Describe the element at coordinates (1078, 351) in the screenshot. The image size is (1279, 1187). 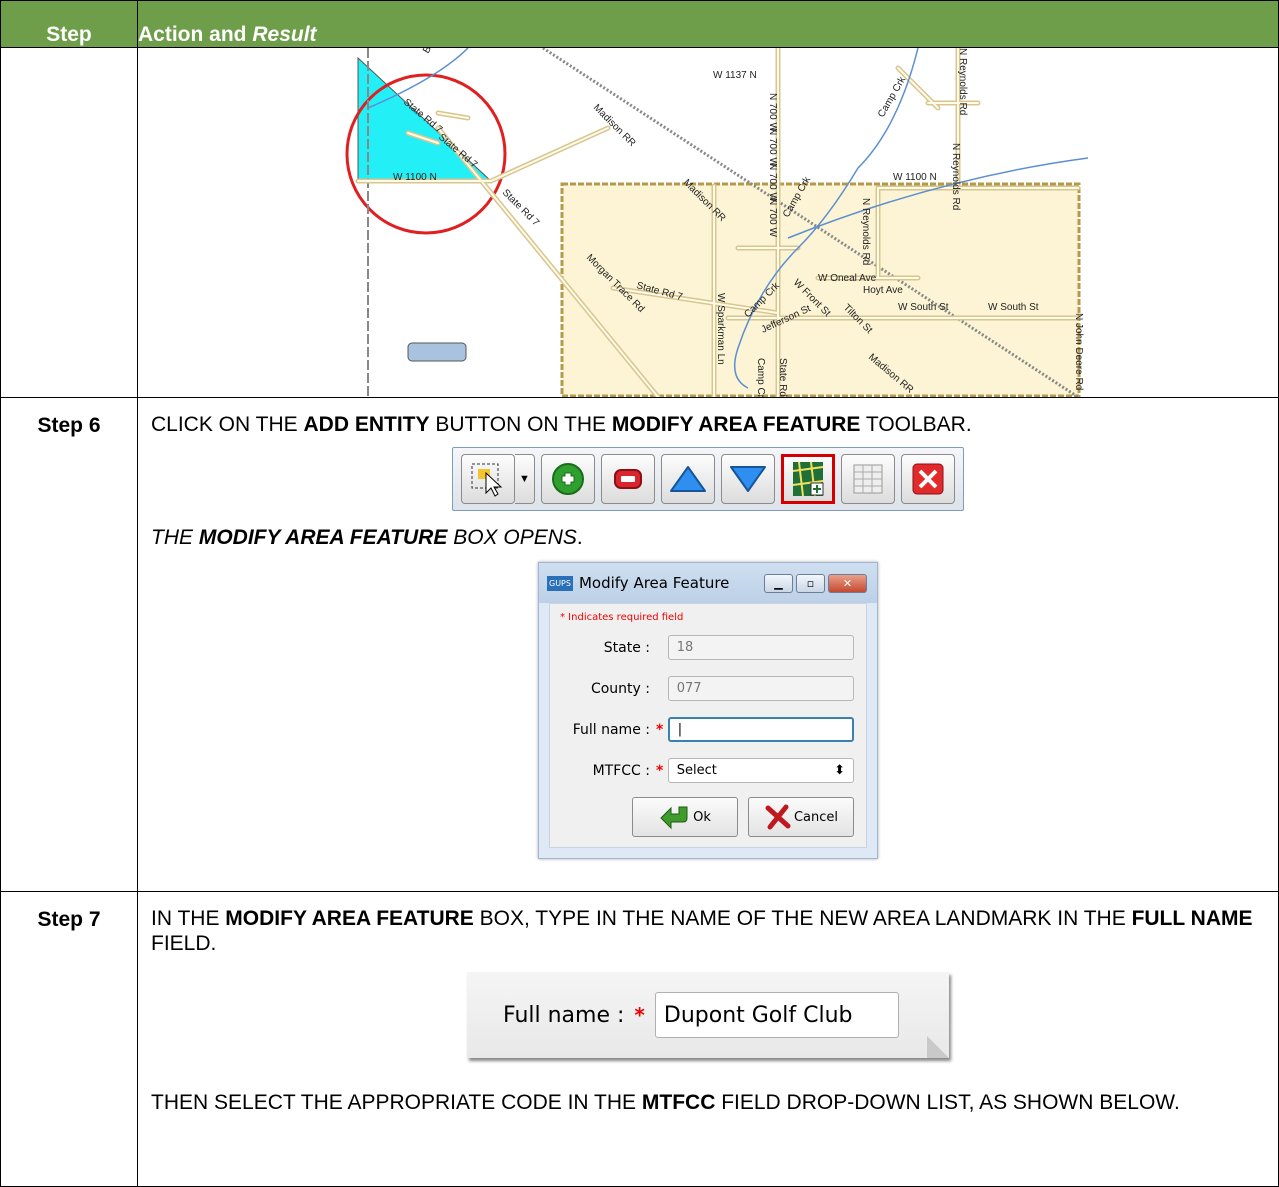
I see `map-label: N John Deere Rd` at that location.